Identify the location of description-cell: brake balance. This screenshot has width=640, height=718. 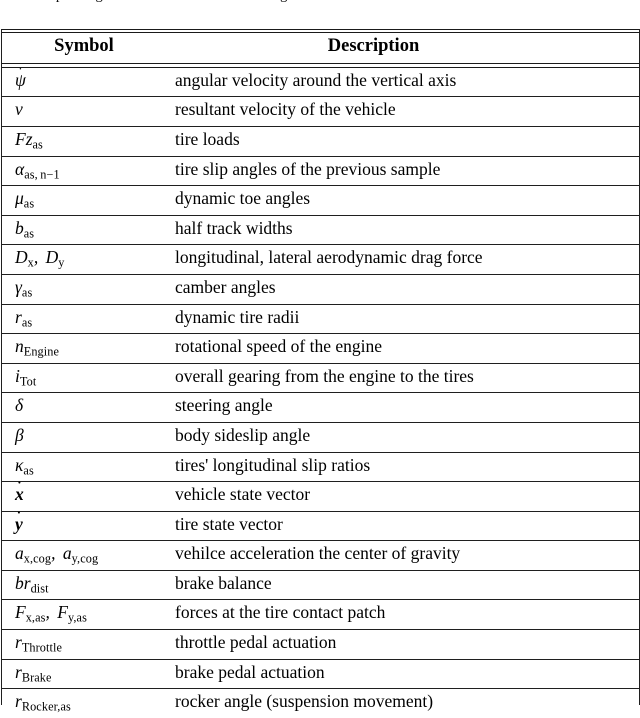
(402, 584).